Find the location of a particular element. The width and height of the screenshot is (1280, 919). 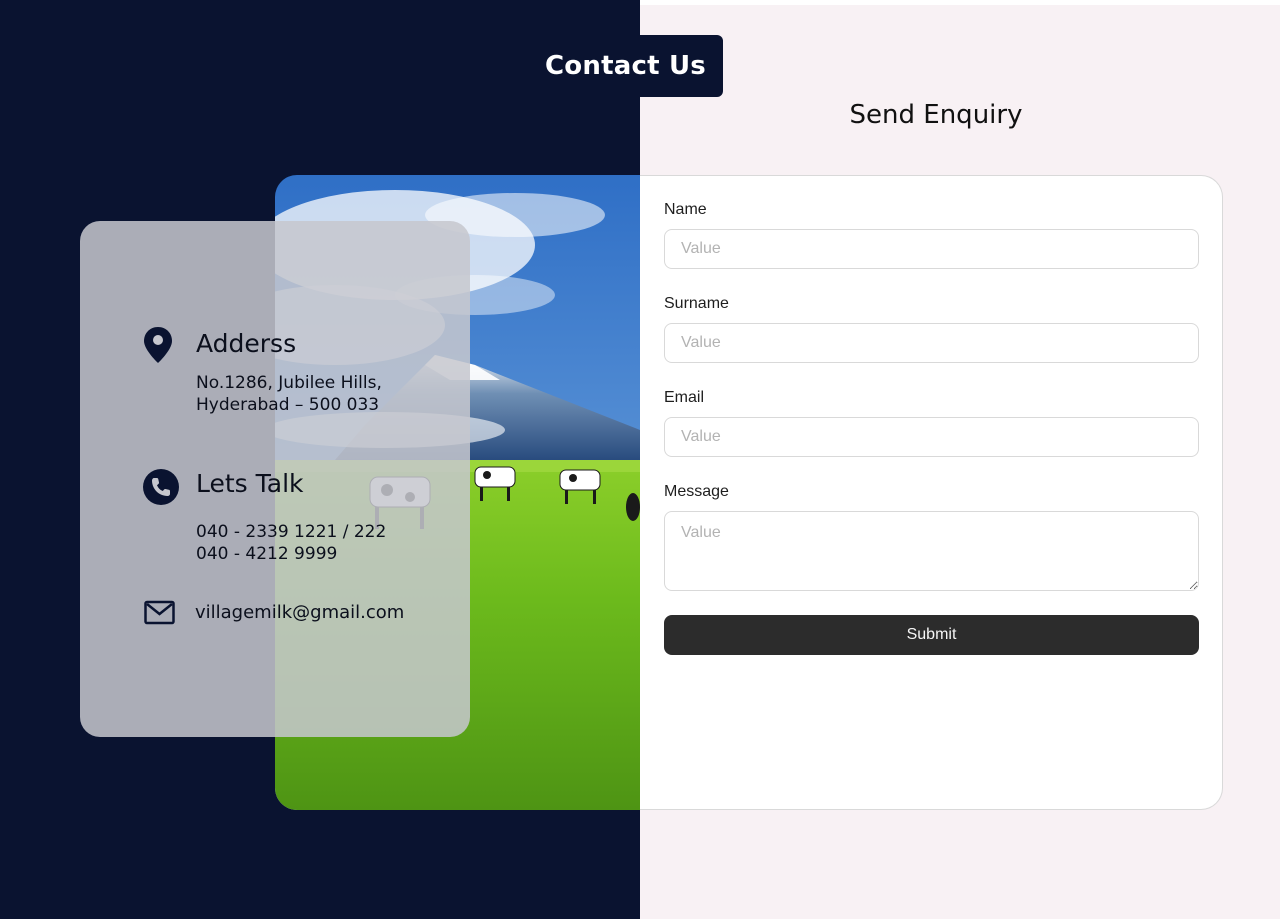

phone-line-1: 040 - 2339 1221 / 222 is located at coordinates (291, 532).